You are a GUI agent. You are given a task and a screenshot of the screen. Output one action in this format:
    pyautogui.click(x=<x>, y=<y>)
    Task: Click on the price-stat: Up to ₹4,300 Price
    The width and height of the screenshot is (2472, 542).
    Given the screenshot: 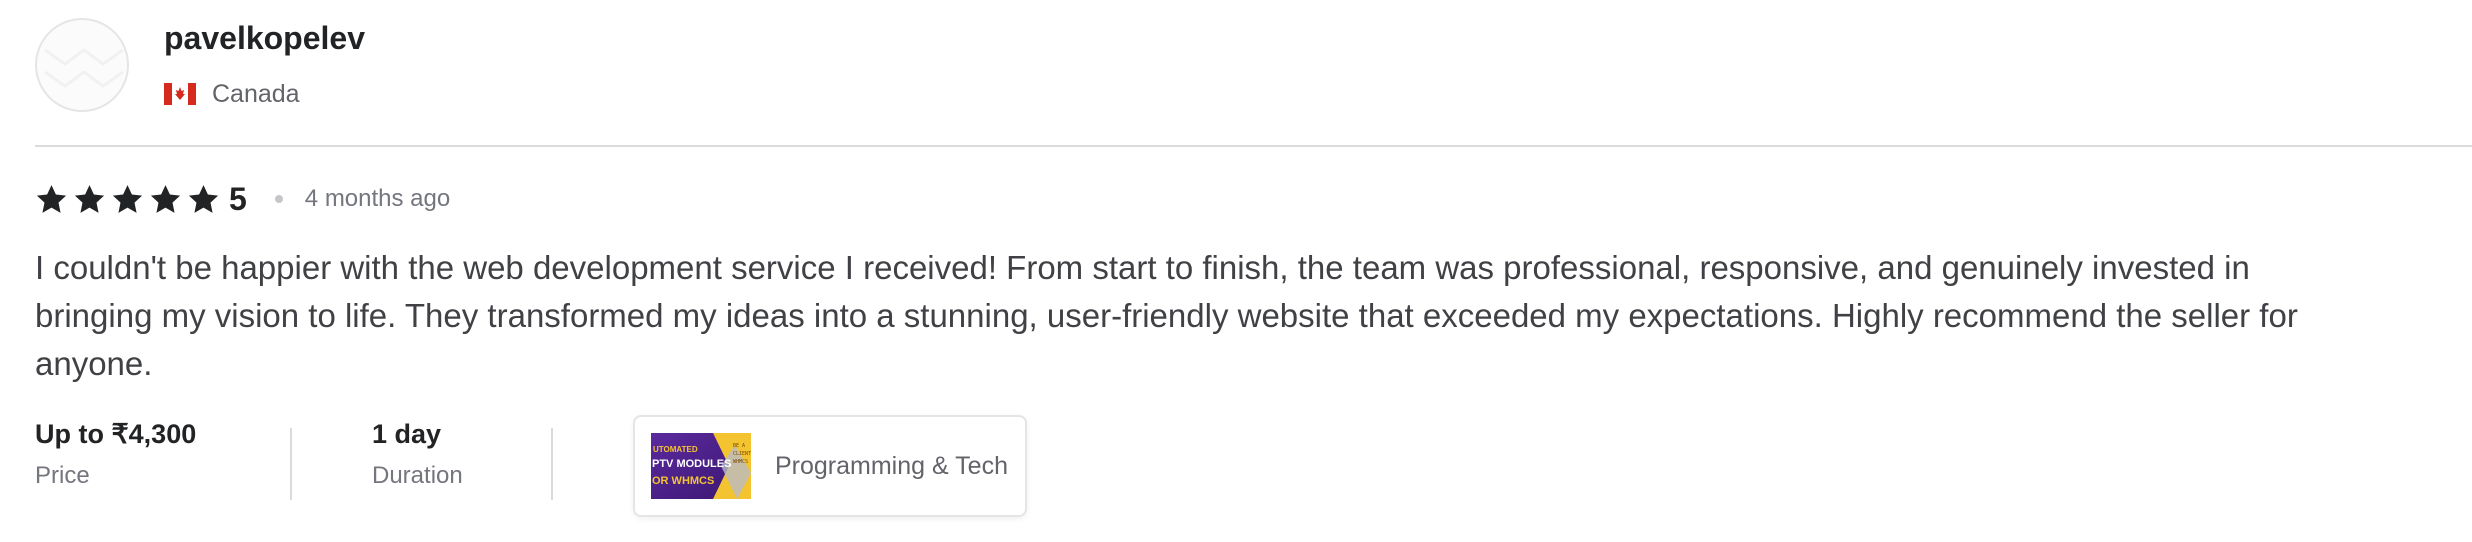 What is the action you would take?
    pyautogui.click(x=115, y=454)
    